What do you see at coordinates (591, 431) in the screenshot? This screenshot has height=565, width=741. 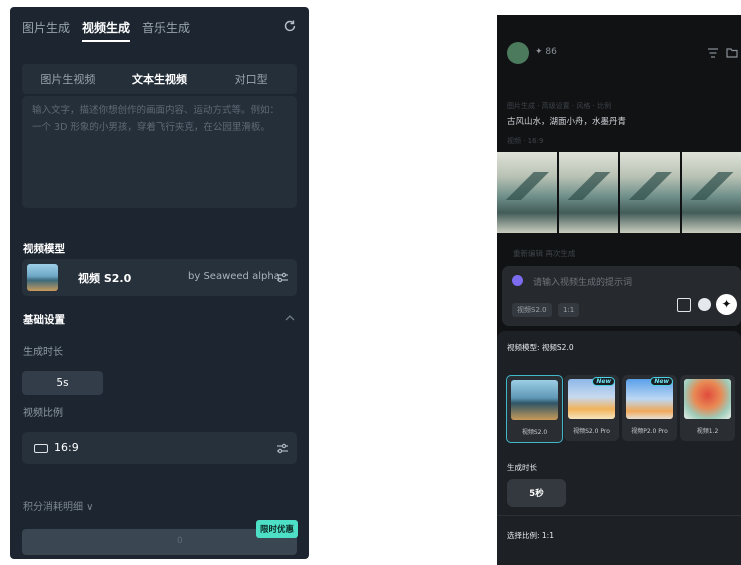 I see `model-card-name: 视频S2.0 Pro` at bounding box center [591, 431].